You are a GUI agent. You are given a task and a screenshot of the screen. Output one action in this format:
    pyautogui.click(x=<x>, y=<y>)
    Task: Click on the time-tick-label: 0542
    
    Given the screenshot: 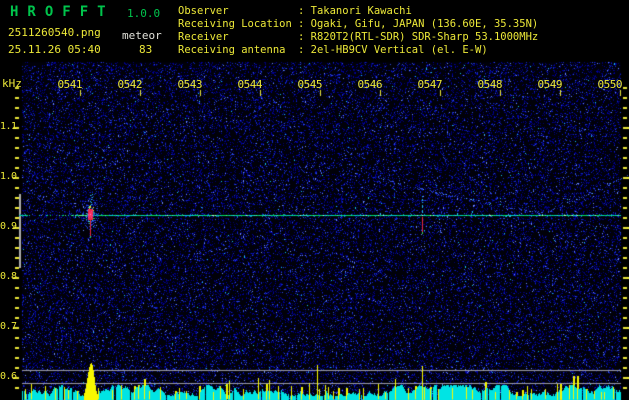 What is the action you would take?
    pyautogui.click(x=130, y=84)
    